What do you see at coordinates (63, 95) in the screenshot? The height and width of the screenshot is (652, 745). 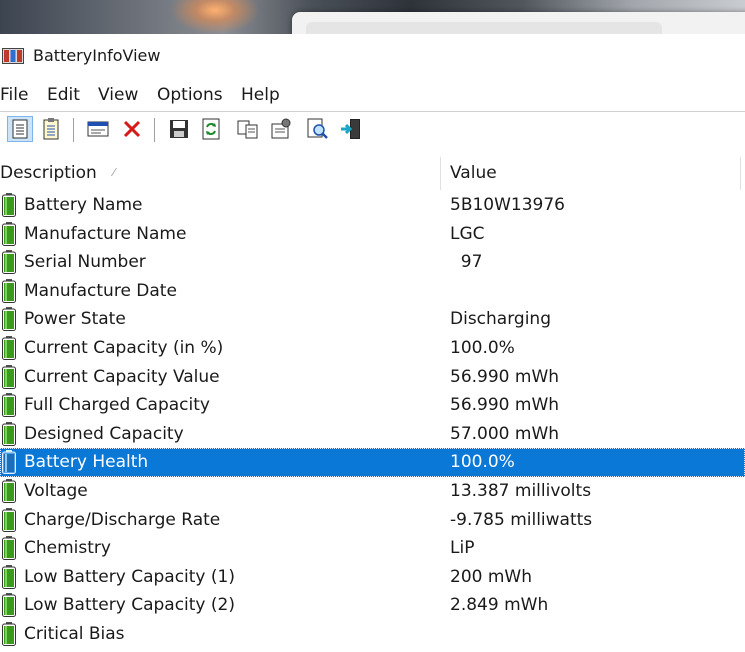 I see `menu-edit: Edit` at bounding box center [63, 95].